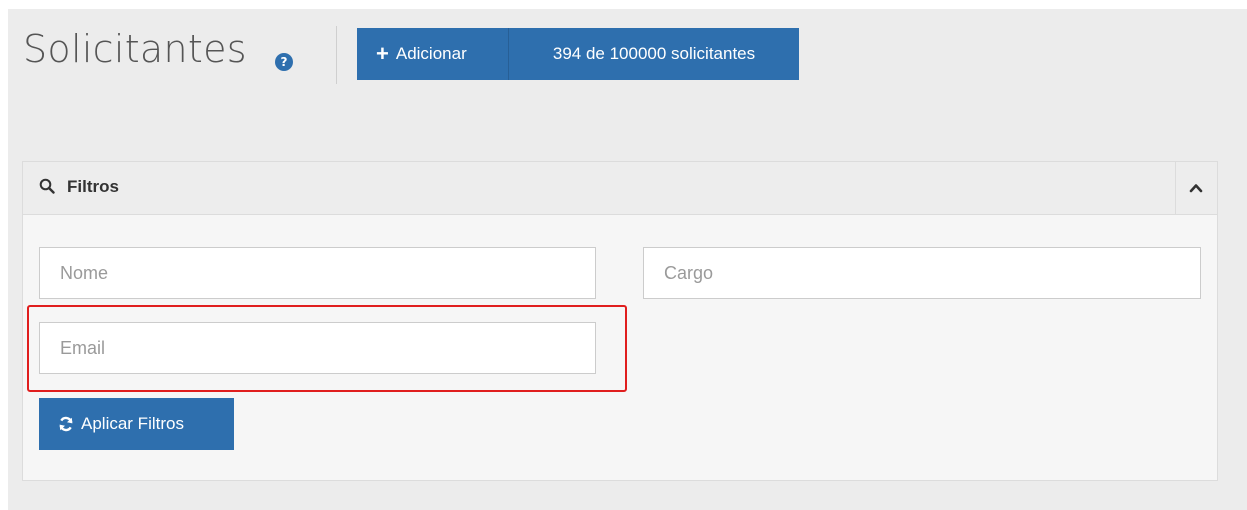  I want to click on collapse-button, so click(1196, 188).